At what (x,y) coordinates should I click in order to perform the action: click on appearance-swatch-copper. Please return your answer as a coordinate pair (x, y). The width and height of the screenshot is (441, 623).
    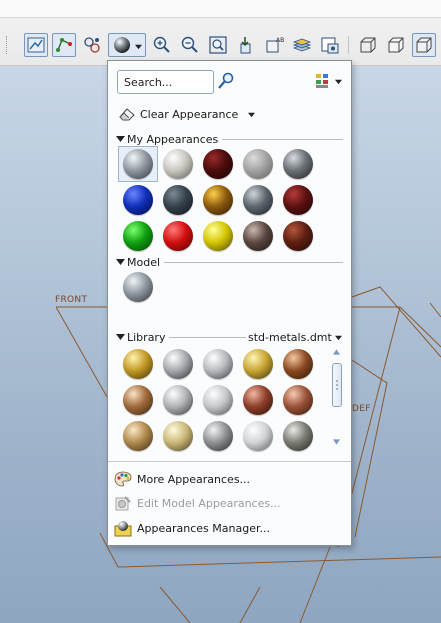
    Looking at the image, I should click on (258, 400).